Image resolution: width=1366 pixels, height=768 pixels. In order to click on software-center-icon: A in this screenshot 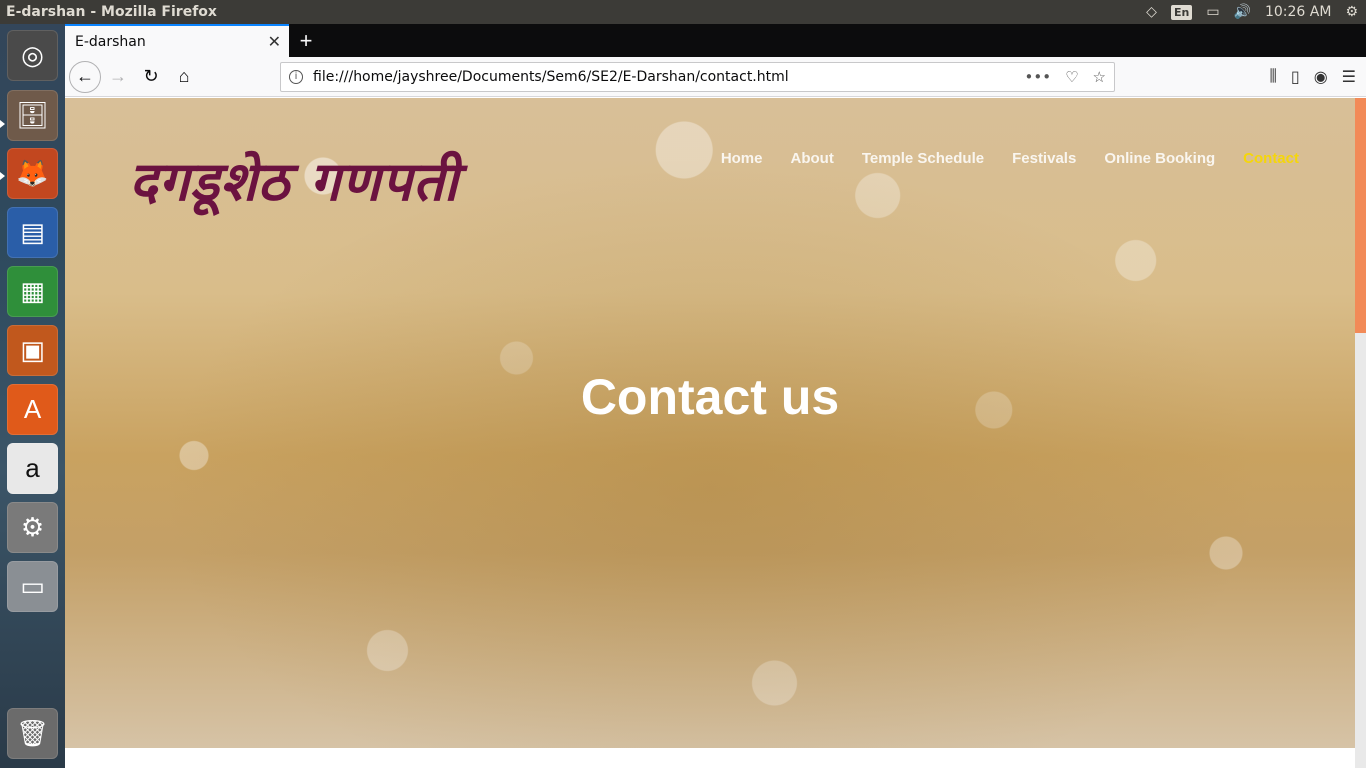, I will do `click(32, 409)`.